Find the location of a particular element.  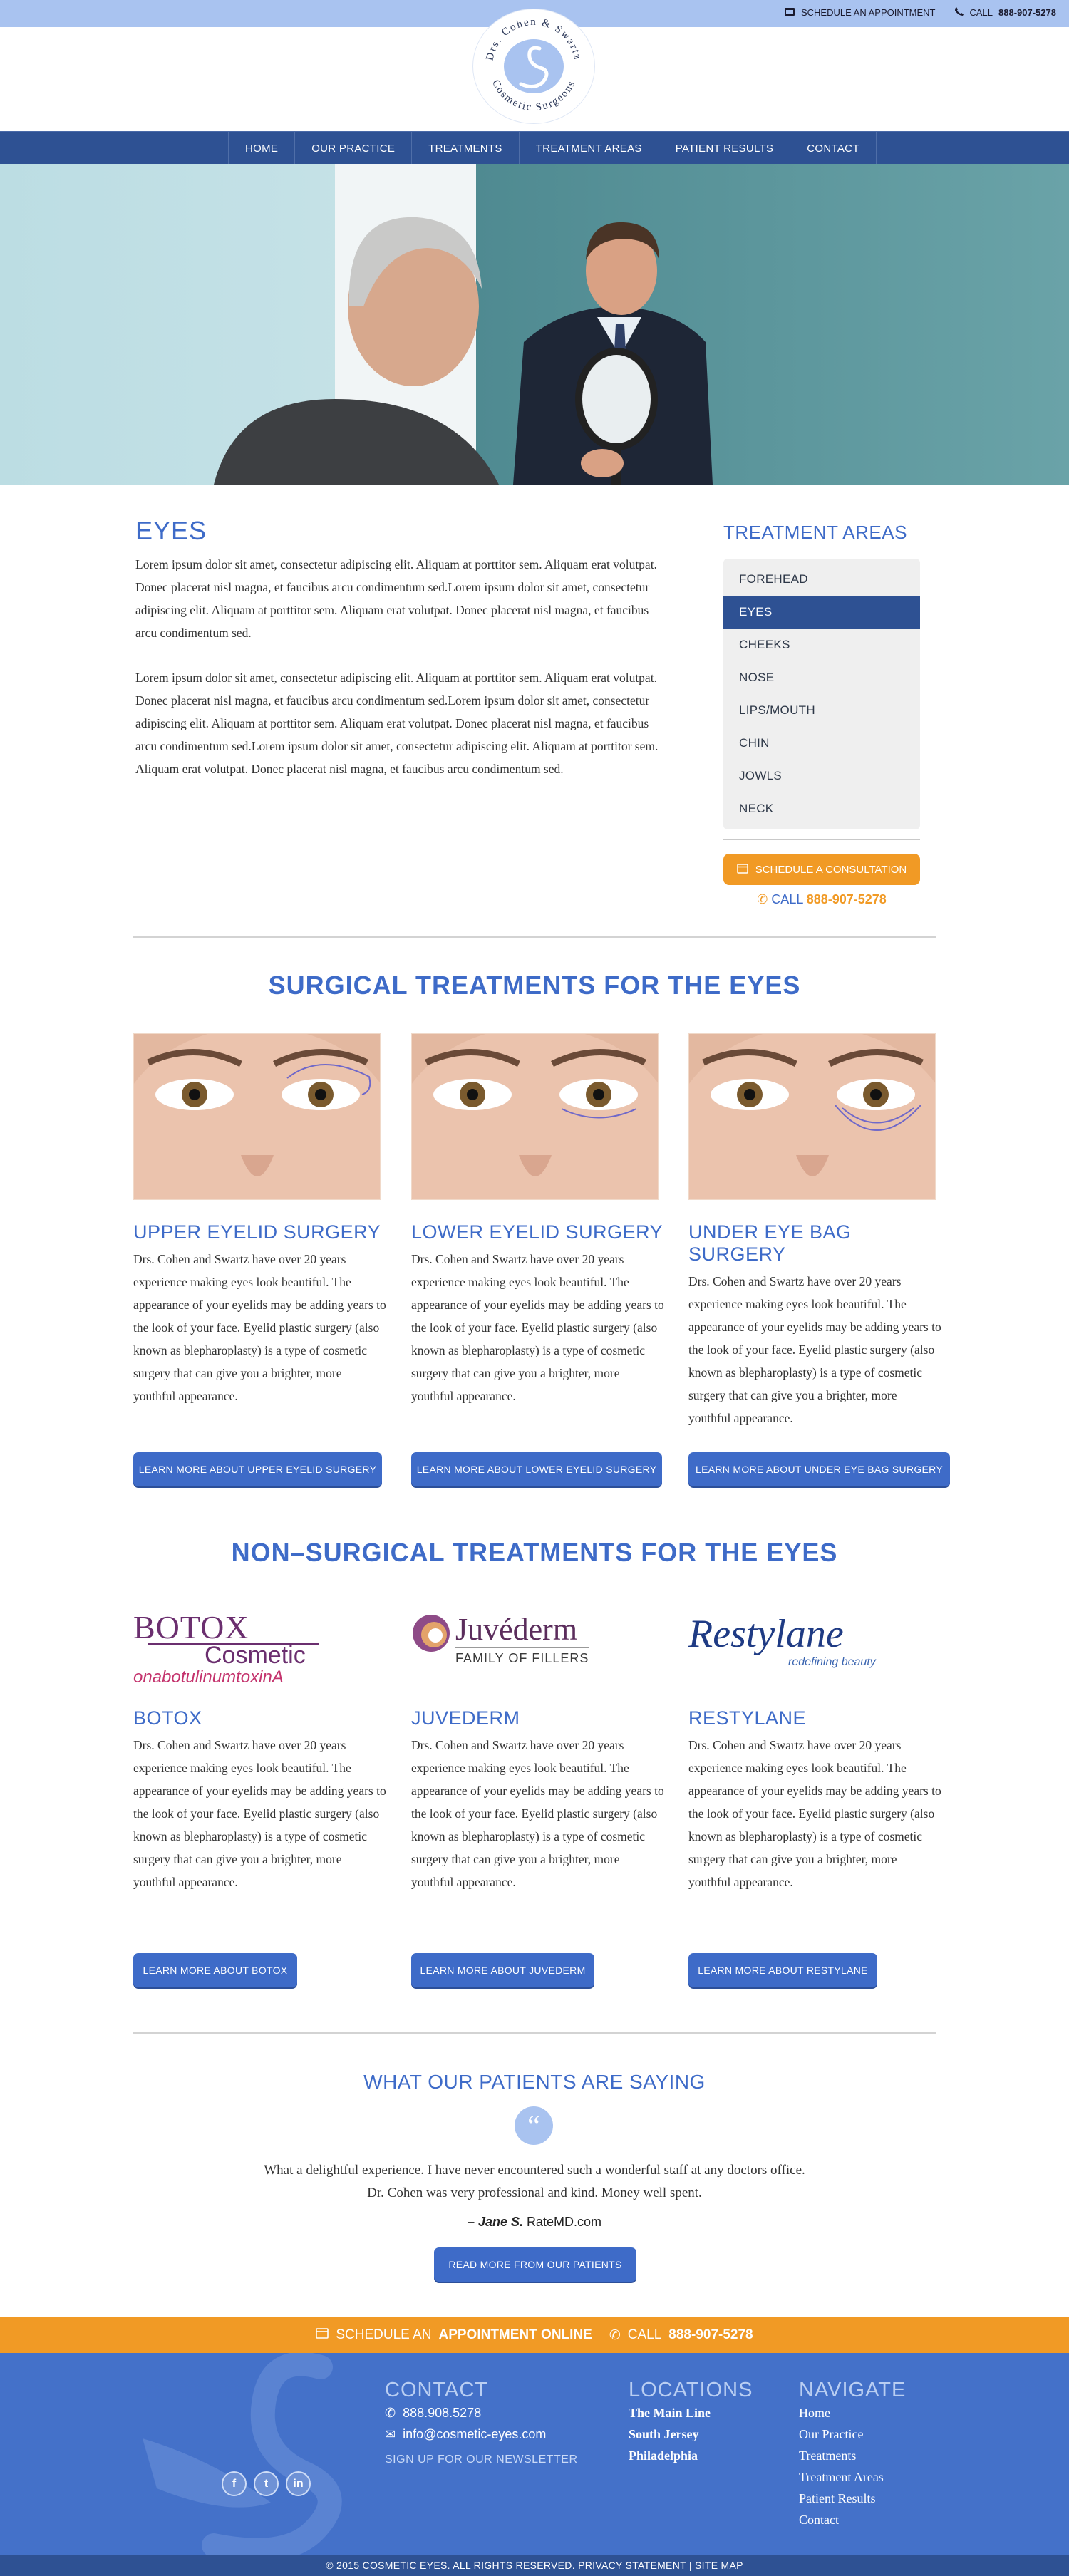

swan-watermark-icon is located at coordinates (242, 2454).